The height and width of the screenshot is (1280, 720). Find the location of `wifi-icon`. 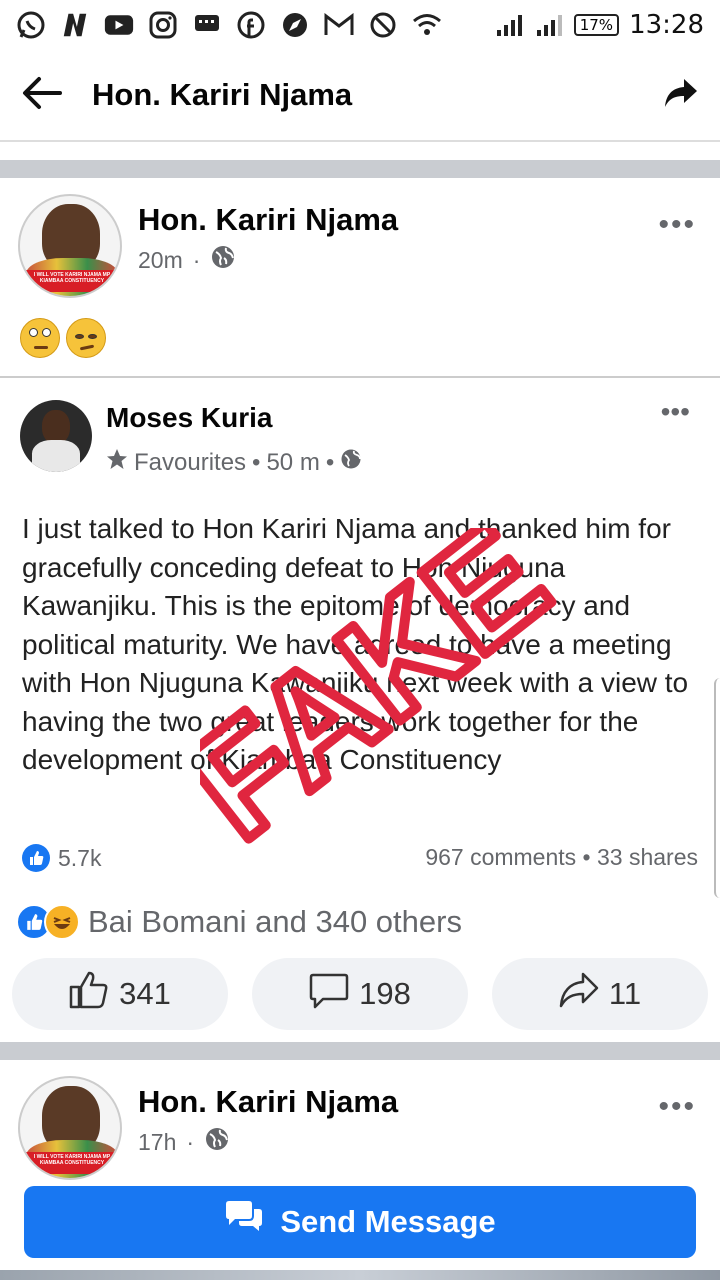

wifi-icon is located at coordinates (427, 25).